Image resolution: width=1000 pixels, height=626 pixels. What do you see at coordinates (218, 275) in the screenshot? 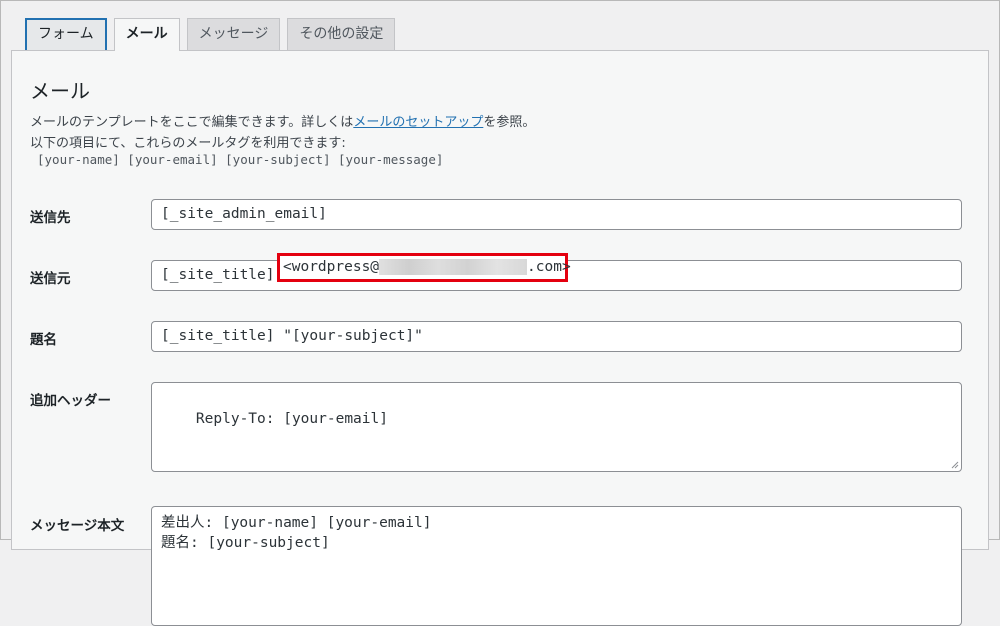
I see `from-site-title: [_site_title]` at bounding box center [218, 275].